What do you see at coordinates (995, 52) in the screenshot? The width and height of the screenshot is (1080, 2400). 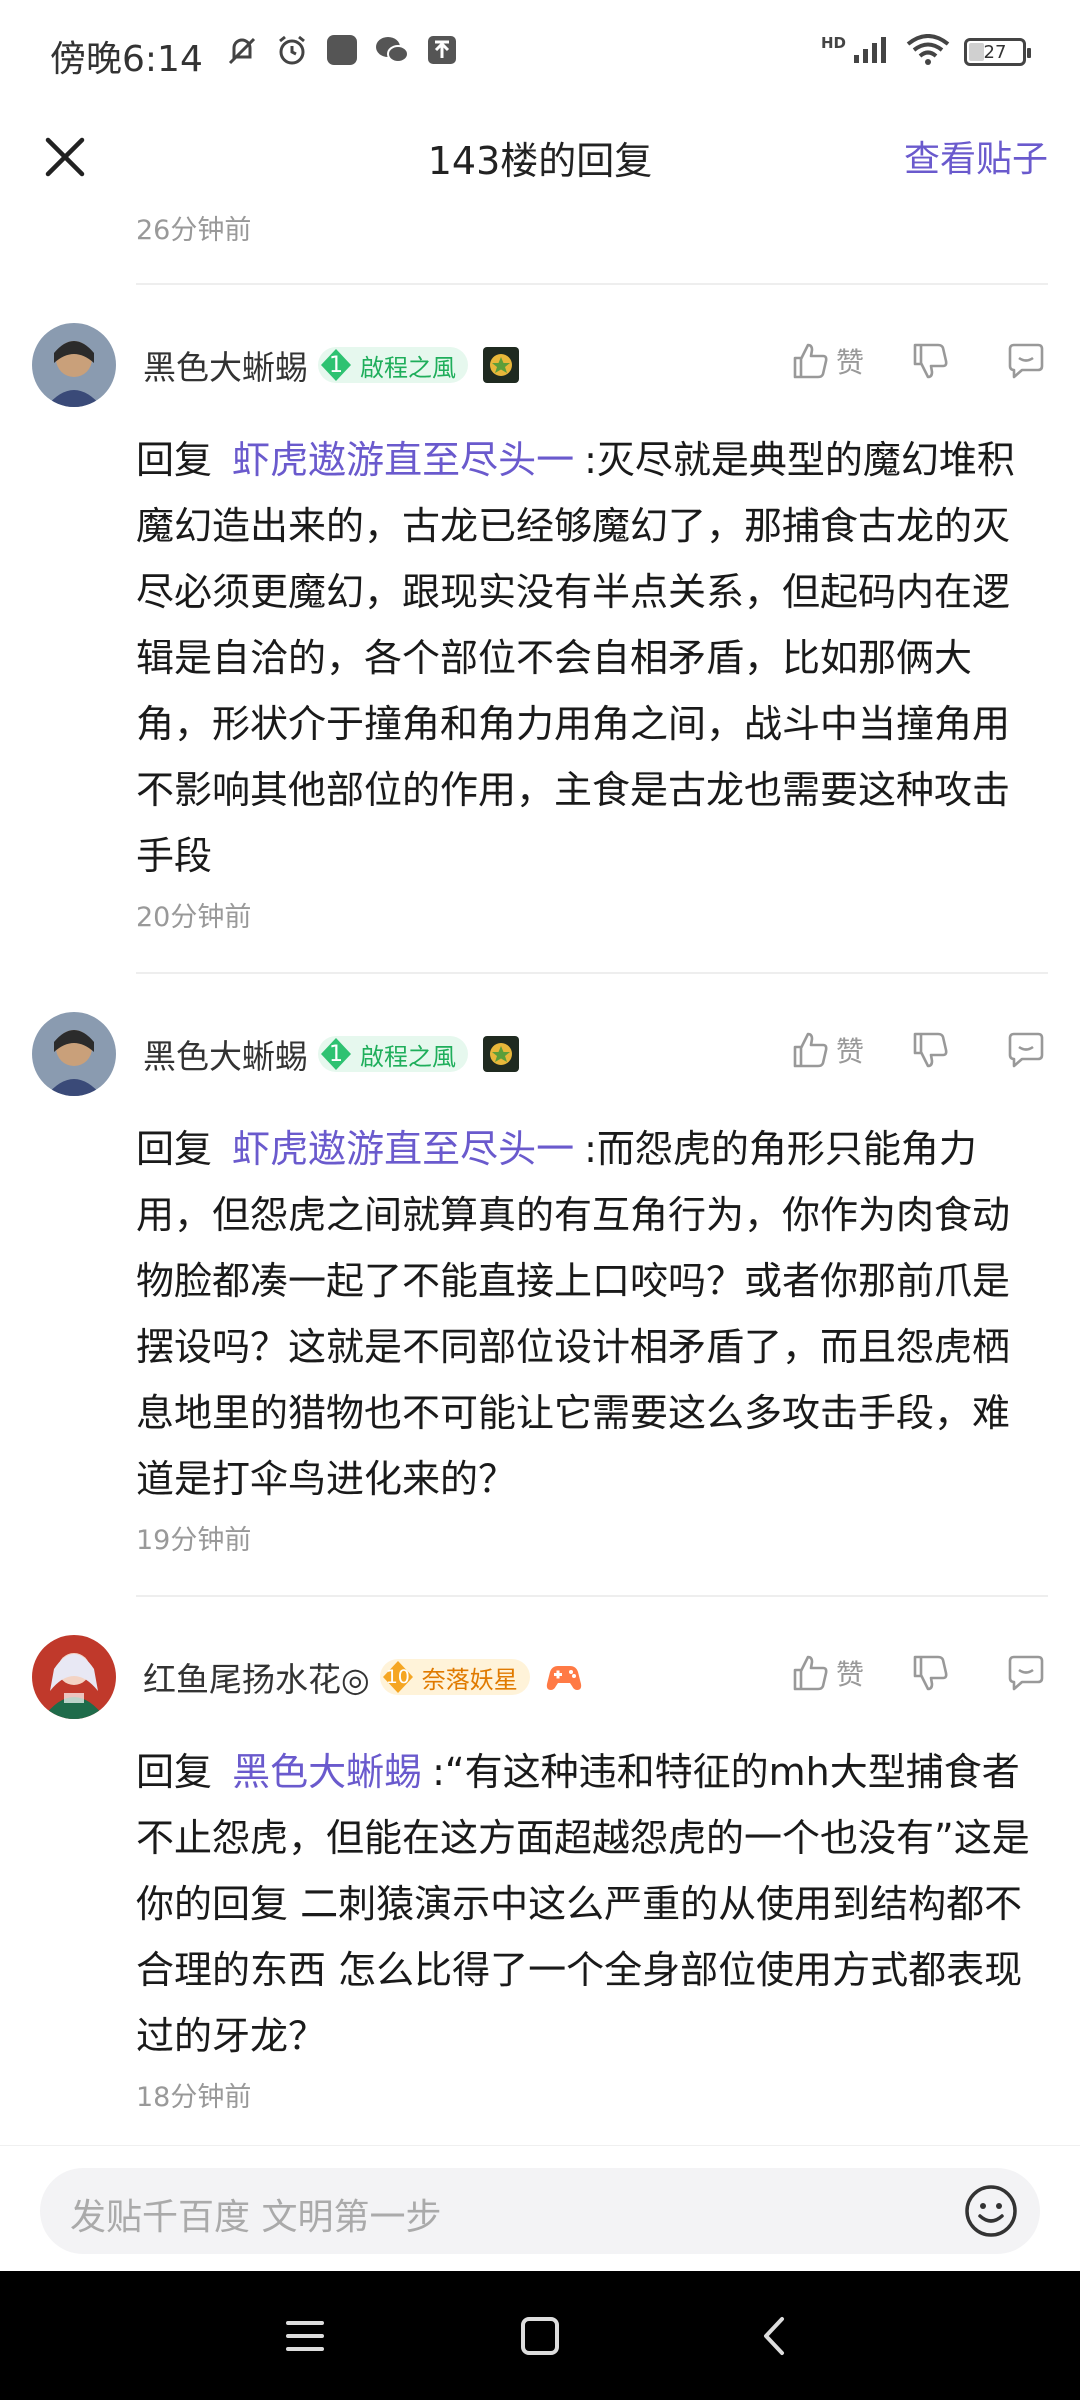 I see `battery-level: 27` at bounding box center [995, 52].